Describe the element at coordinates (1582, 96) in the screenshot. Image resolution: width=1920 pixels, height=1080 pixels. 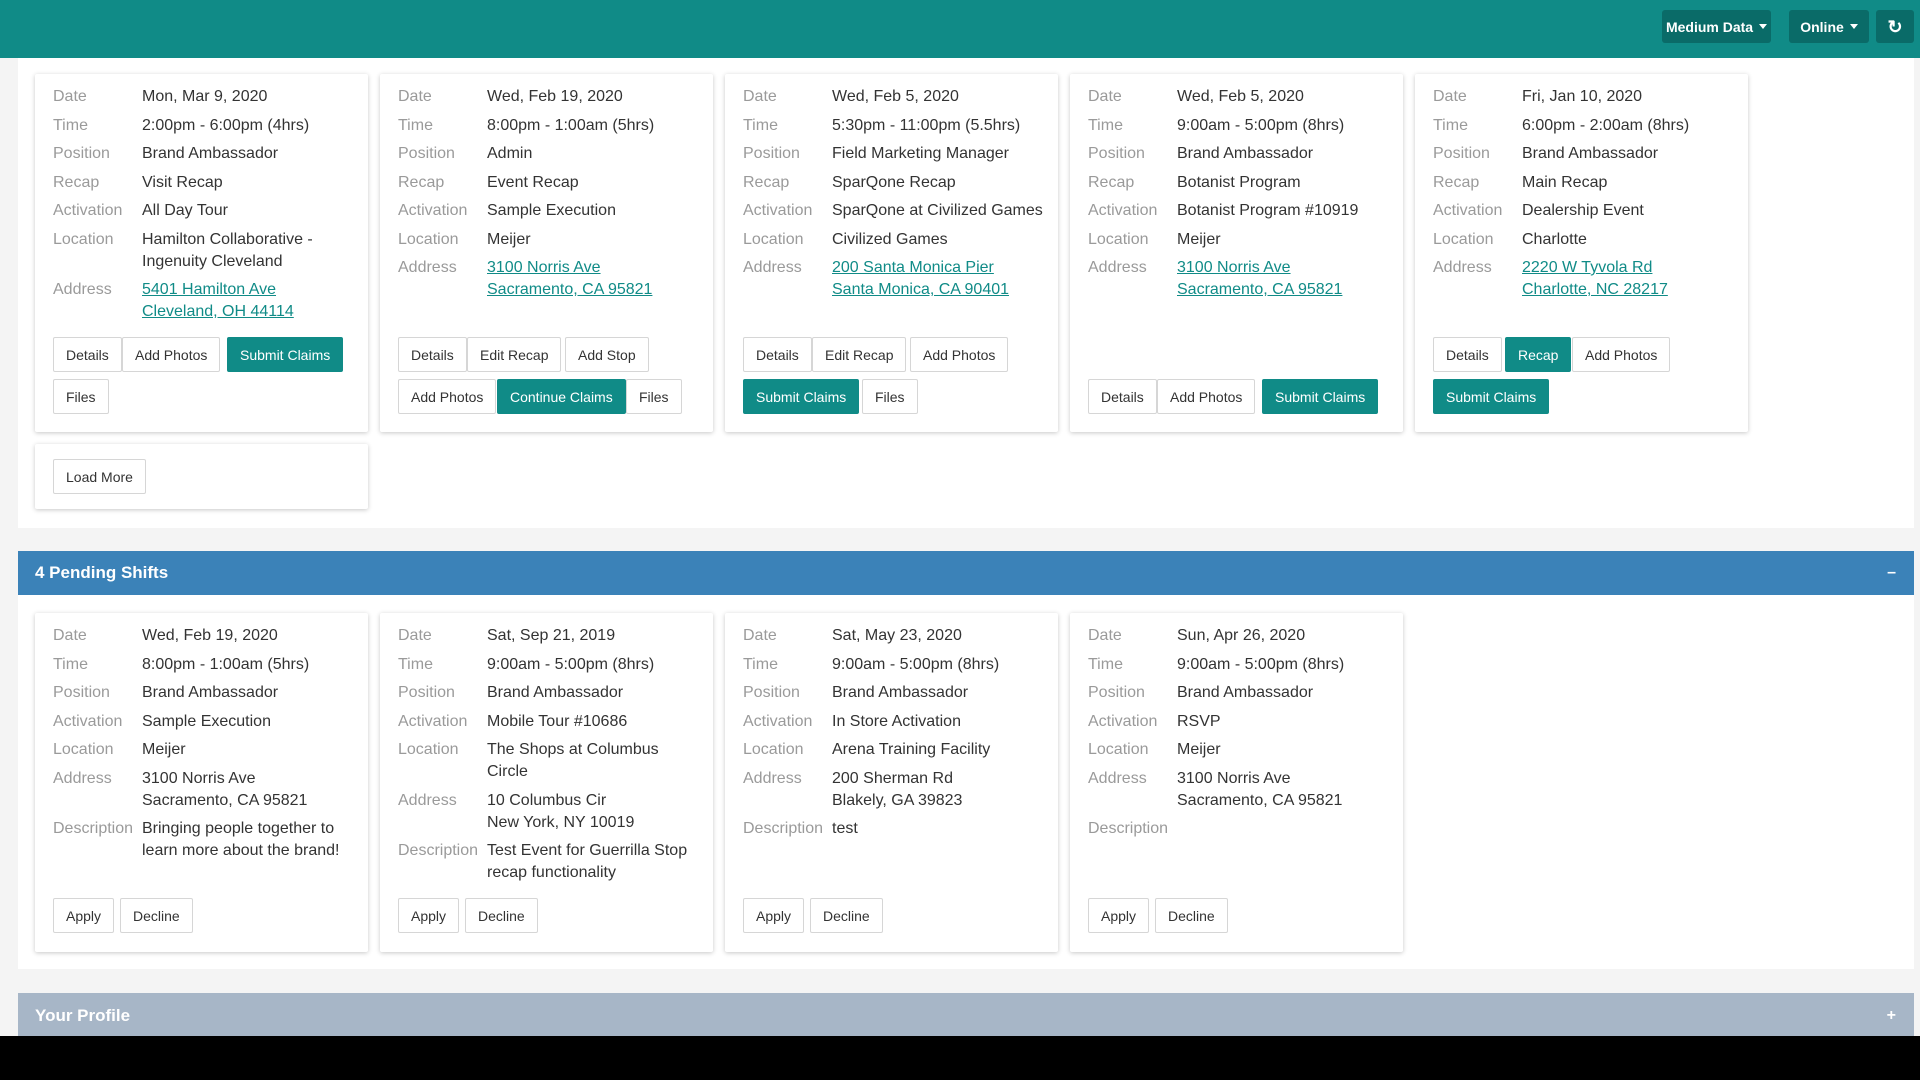
I see `date-value: Fri, Jan 10, 2020` at that location.